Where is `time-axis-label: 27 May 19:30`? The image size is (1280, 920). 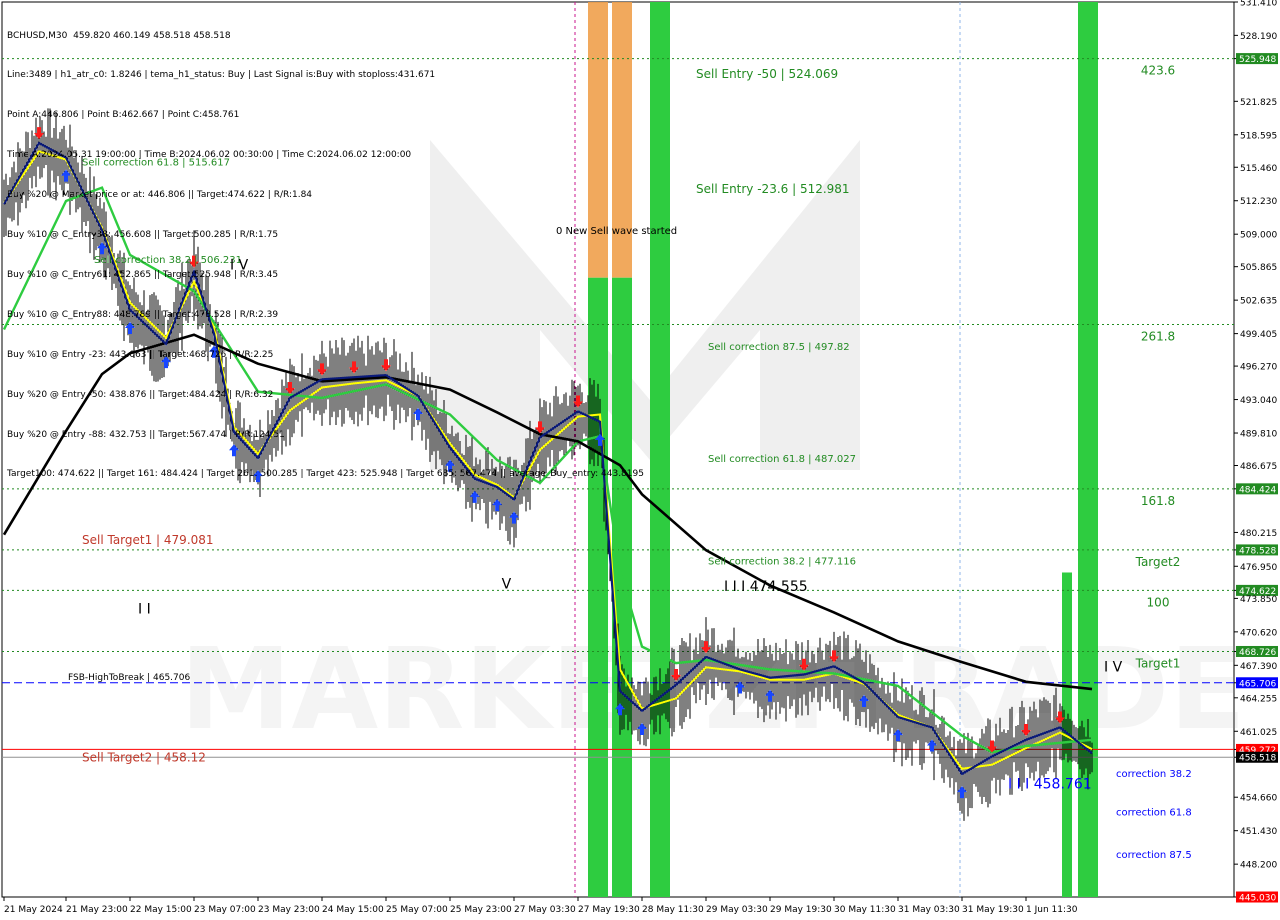 time-axis-label: 27 May 19:30 is located at coordinates (609, 910).